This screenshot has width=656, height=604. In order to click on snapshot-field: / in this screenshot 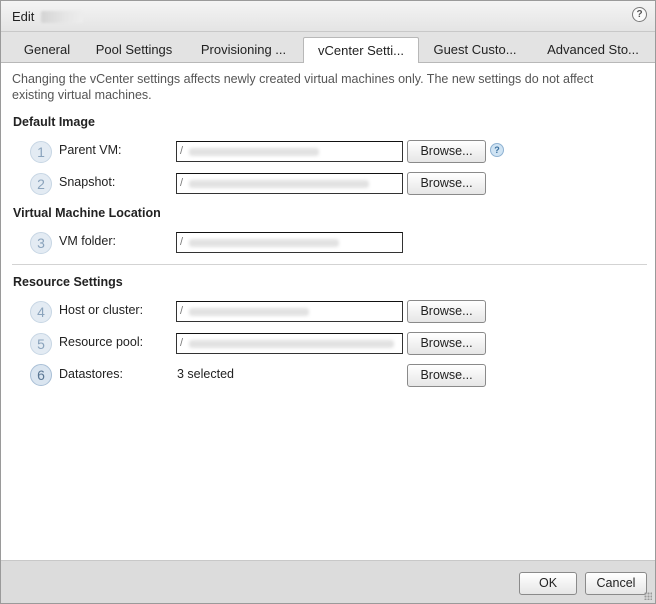, I will do `click(289, 183)`.